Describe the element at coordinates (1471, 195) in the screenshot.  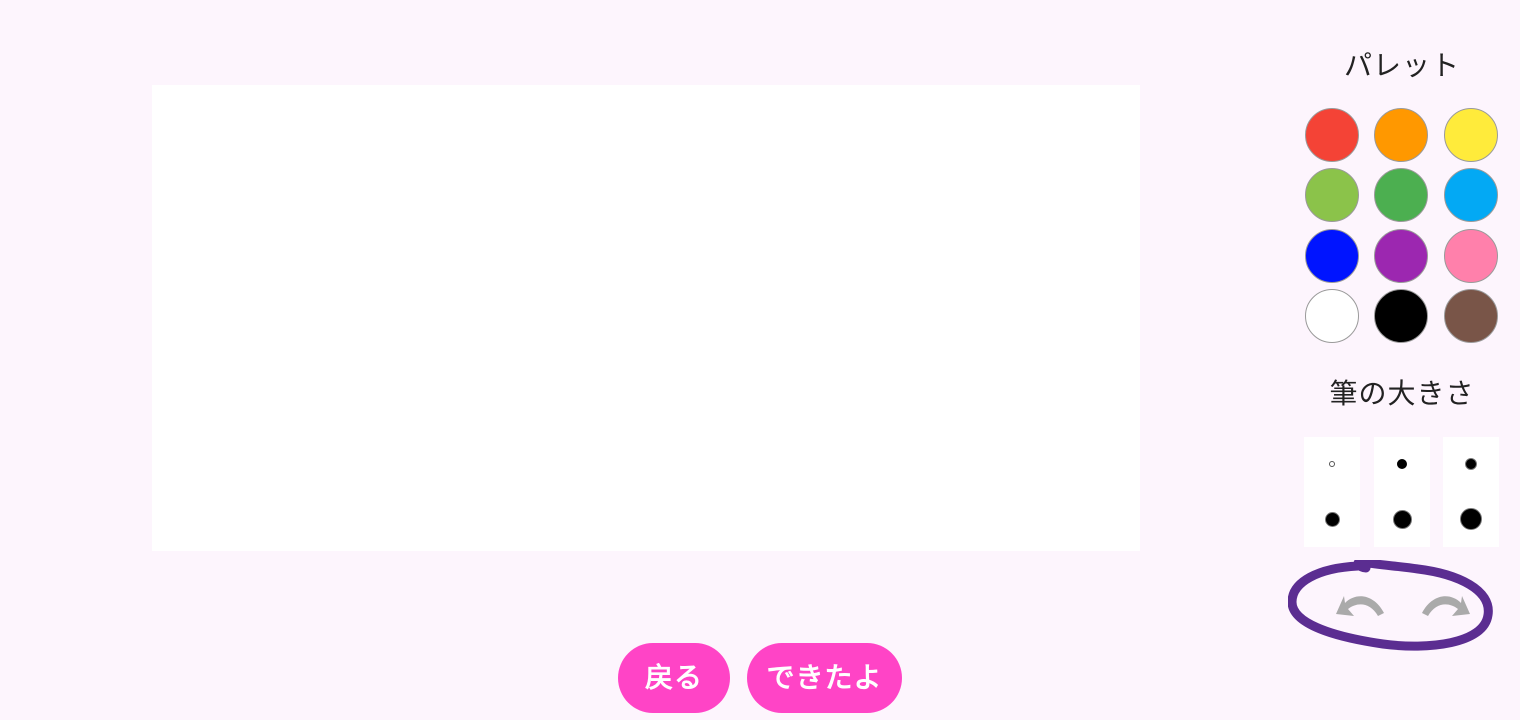
I see `color-swatch-light-blue` at that location.